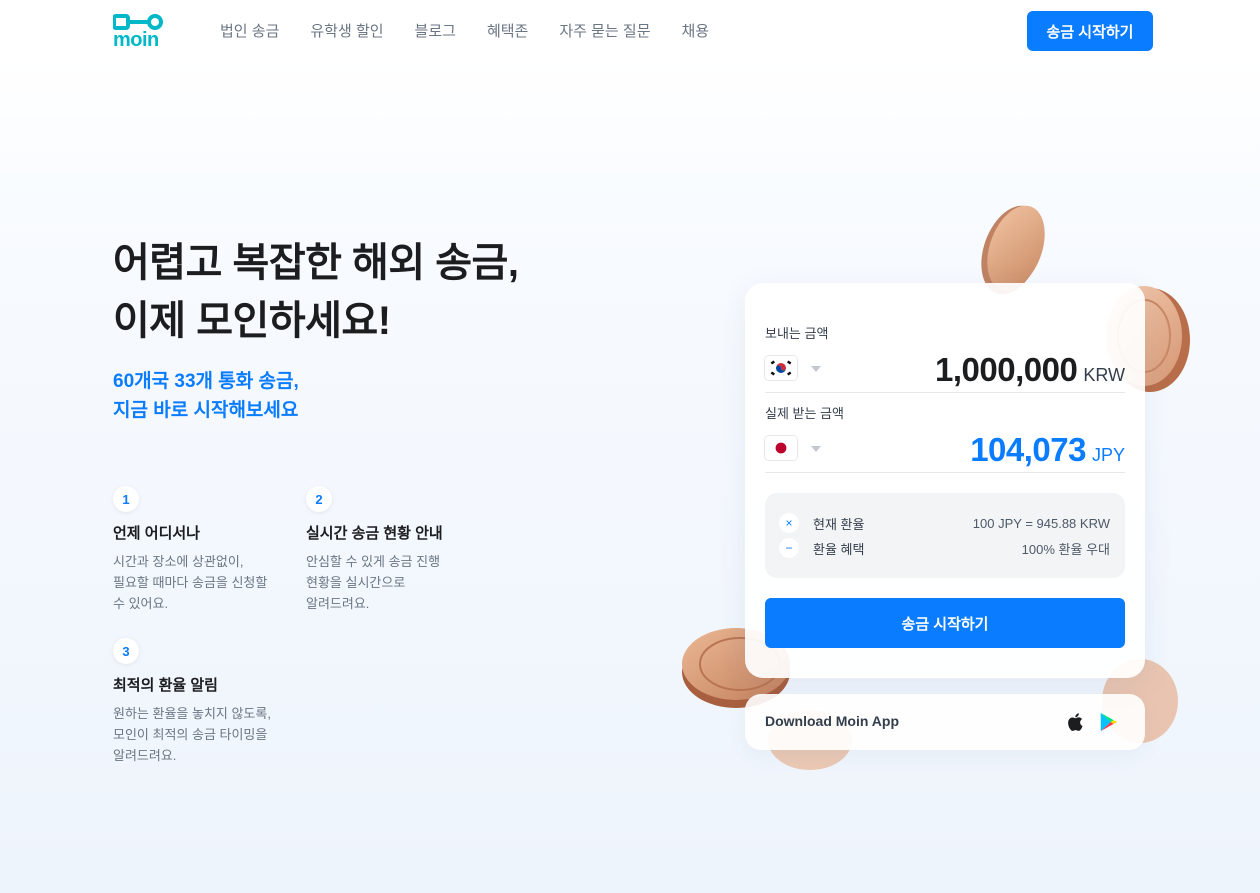 Image resolution: width=1260 pixels, height=893 pixels. Describe the element at coordinates (126, 651) in the screenshot. I see `feature-number-badge: 3` at that location.